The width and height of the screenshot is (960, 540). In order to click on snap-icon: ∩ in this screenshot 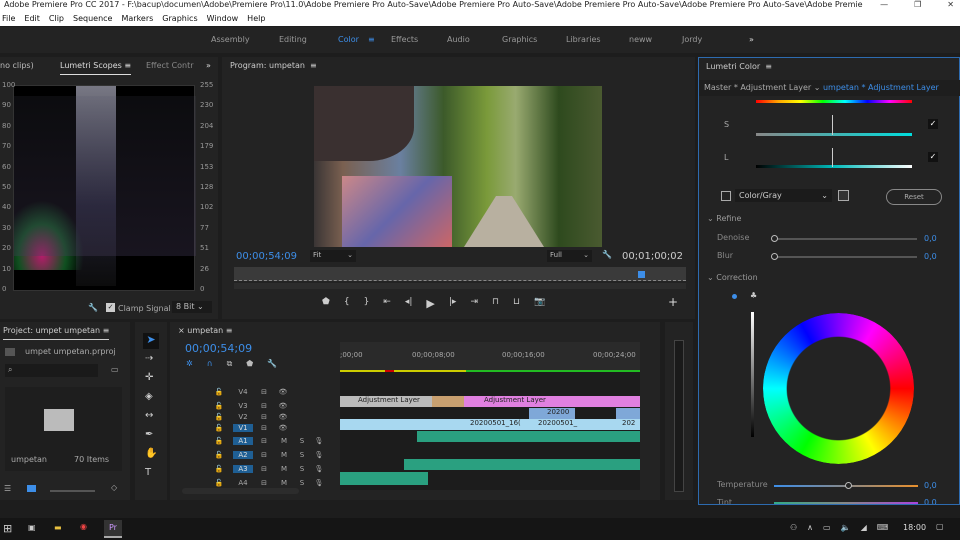, I will do `click(210, 364)`.